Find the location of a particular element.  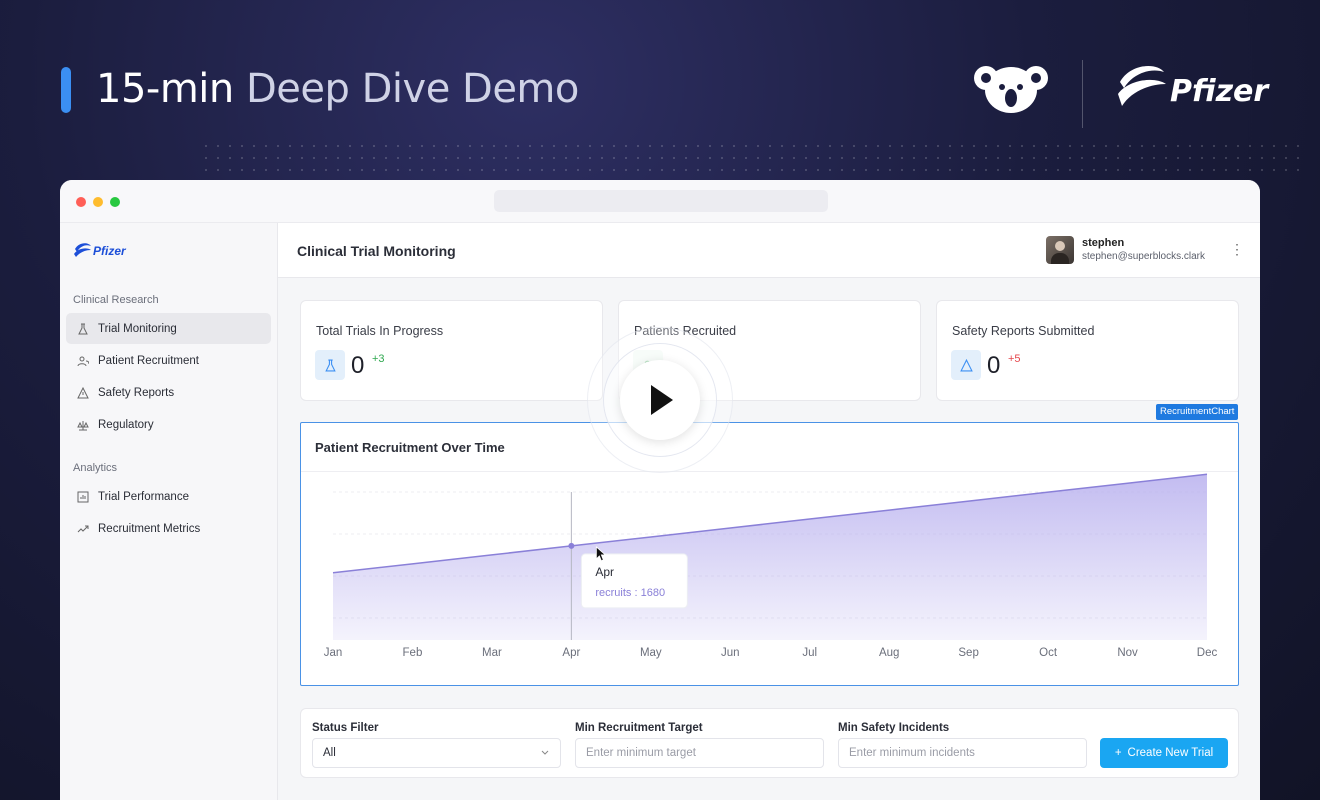

stat-card-delta: +3 is located at coordinates (378, 359).